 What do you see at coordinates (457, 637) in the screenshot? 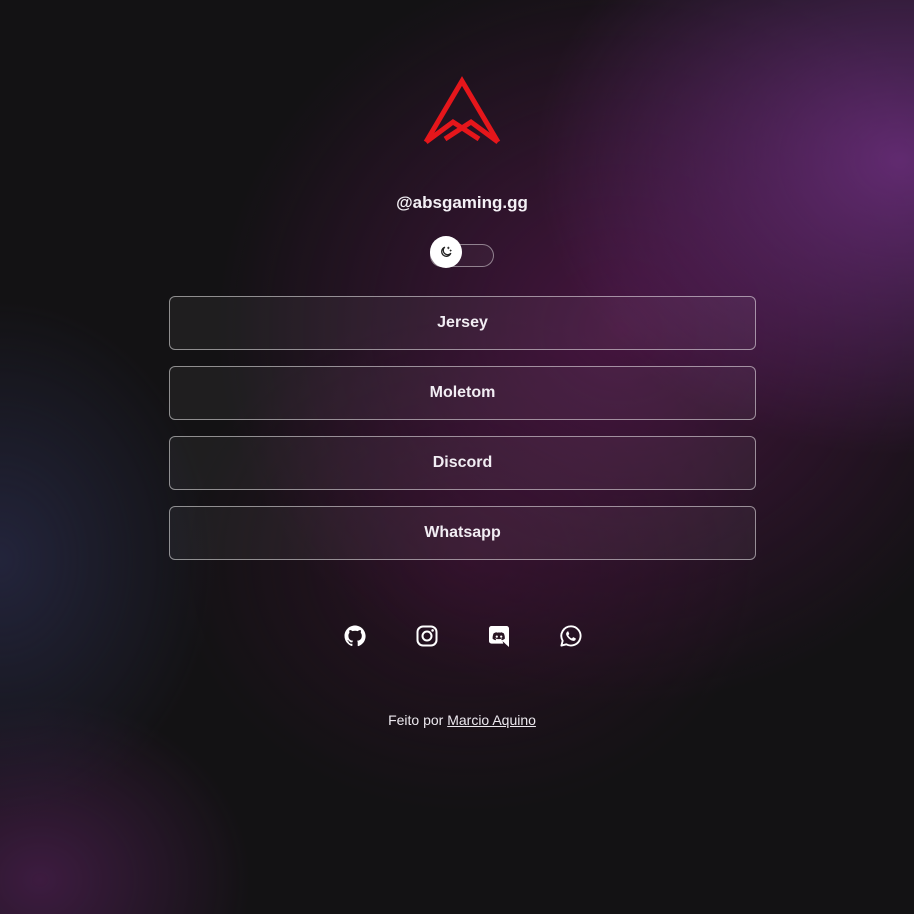
I see `social-links` at bounding box center [457, 637].